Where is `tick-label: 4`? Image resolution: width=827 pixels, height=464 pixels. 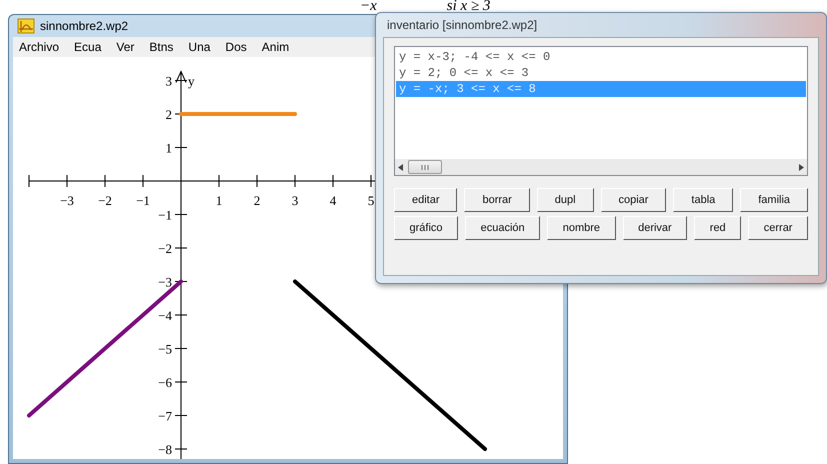 tick-label: 4 is located at coordinates (333, 200).